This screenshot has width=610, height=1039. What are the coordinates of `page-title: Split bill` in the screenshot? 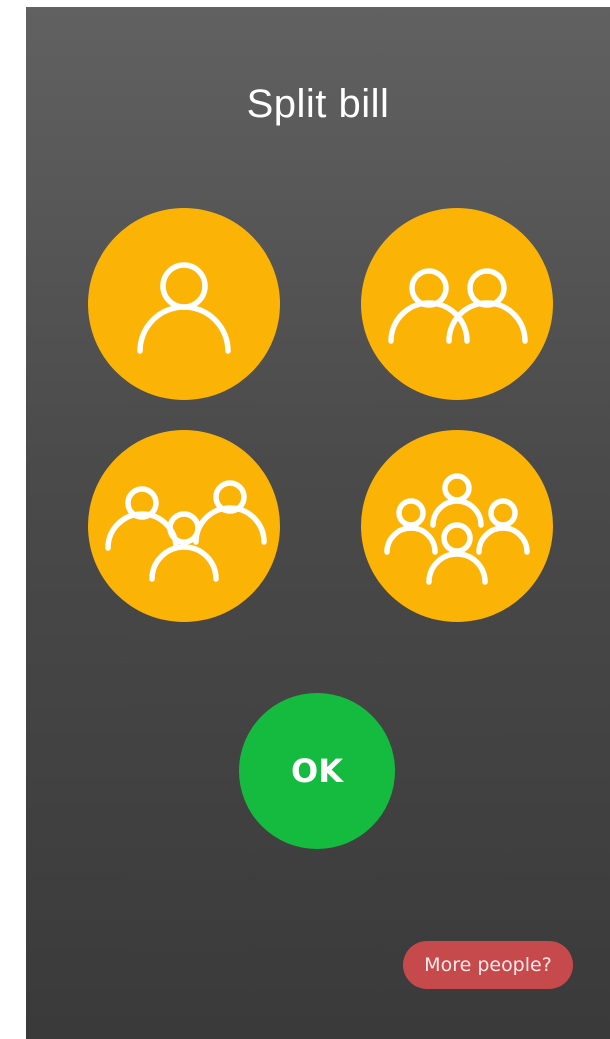 It's located at (318, 104).